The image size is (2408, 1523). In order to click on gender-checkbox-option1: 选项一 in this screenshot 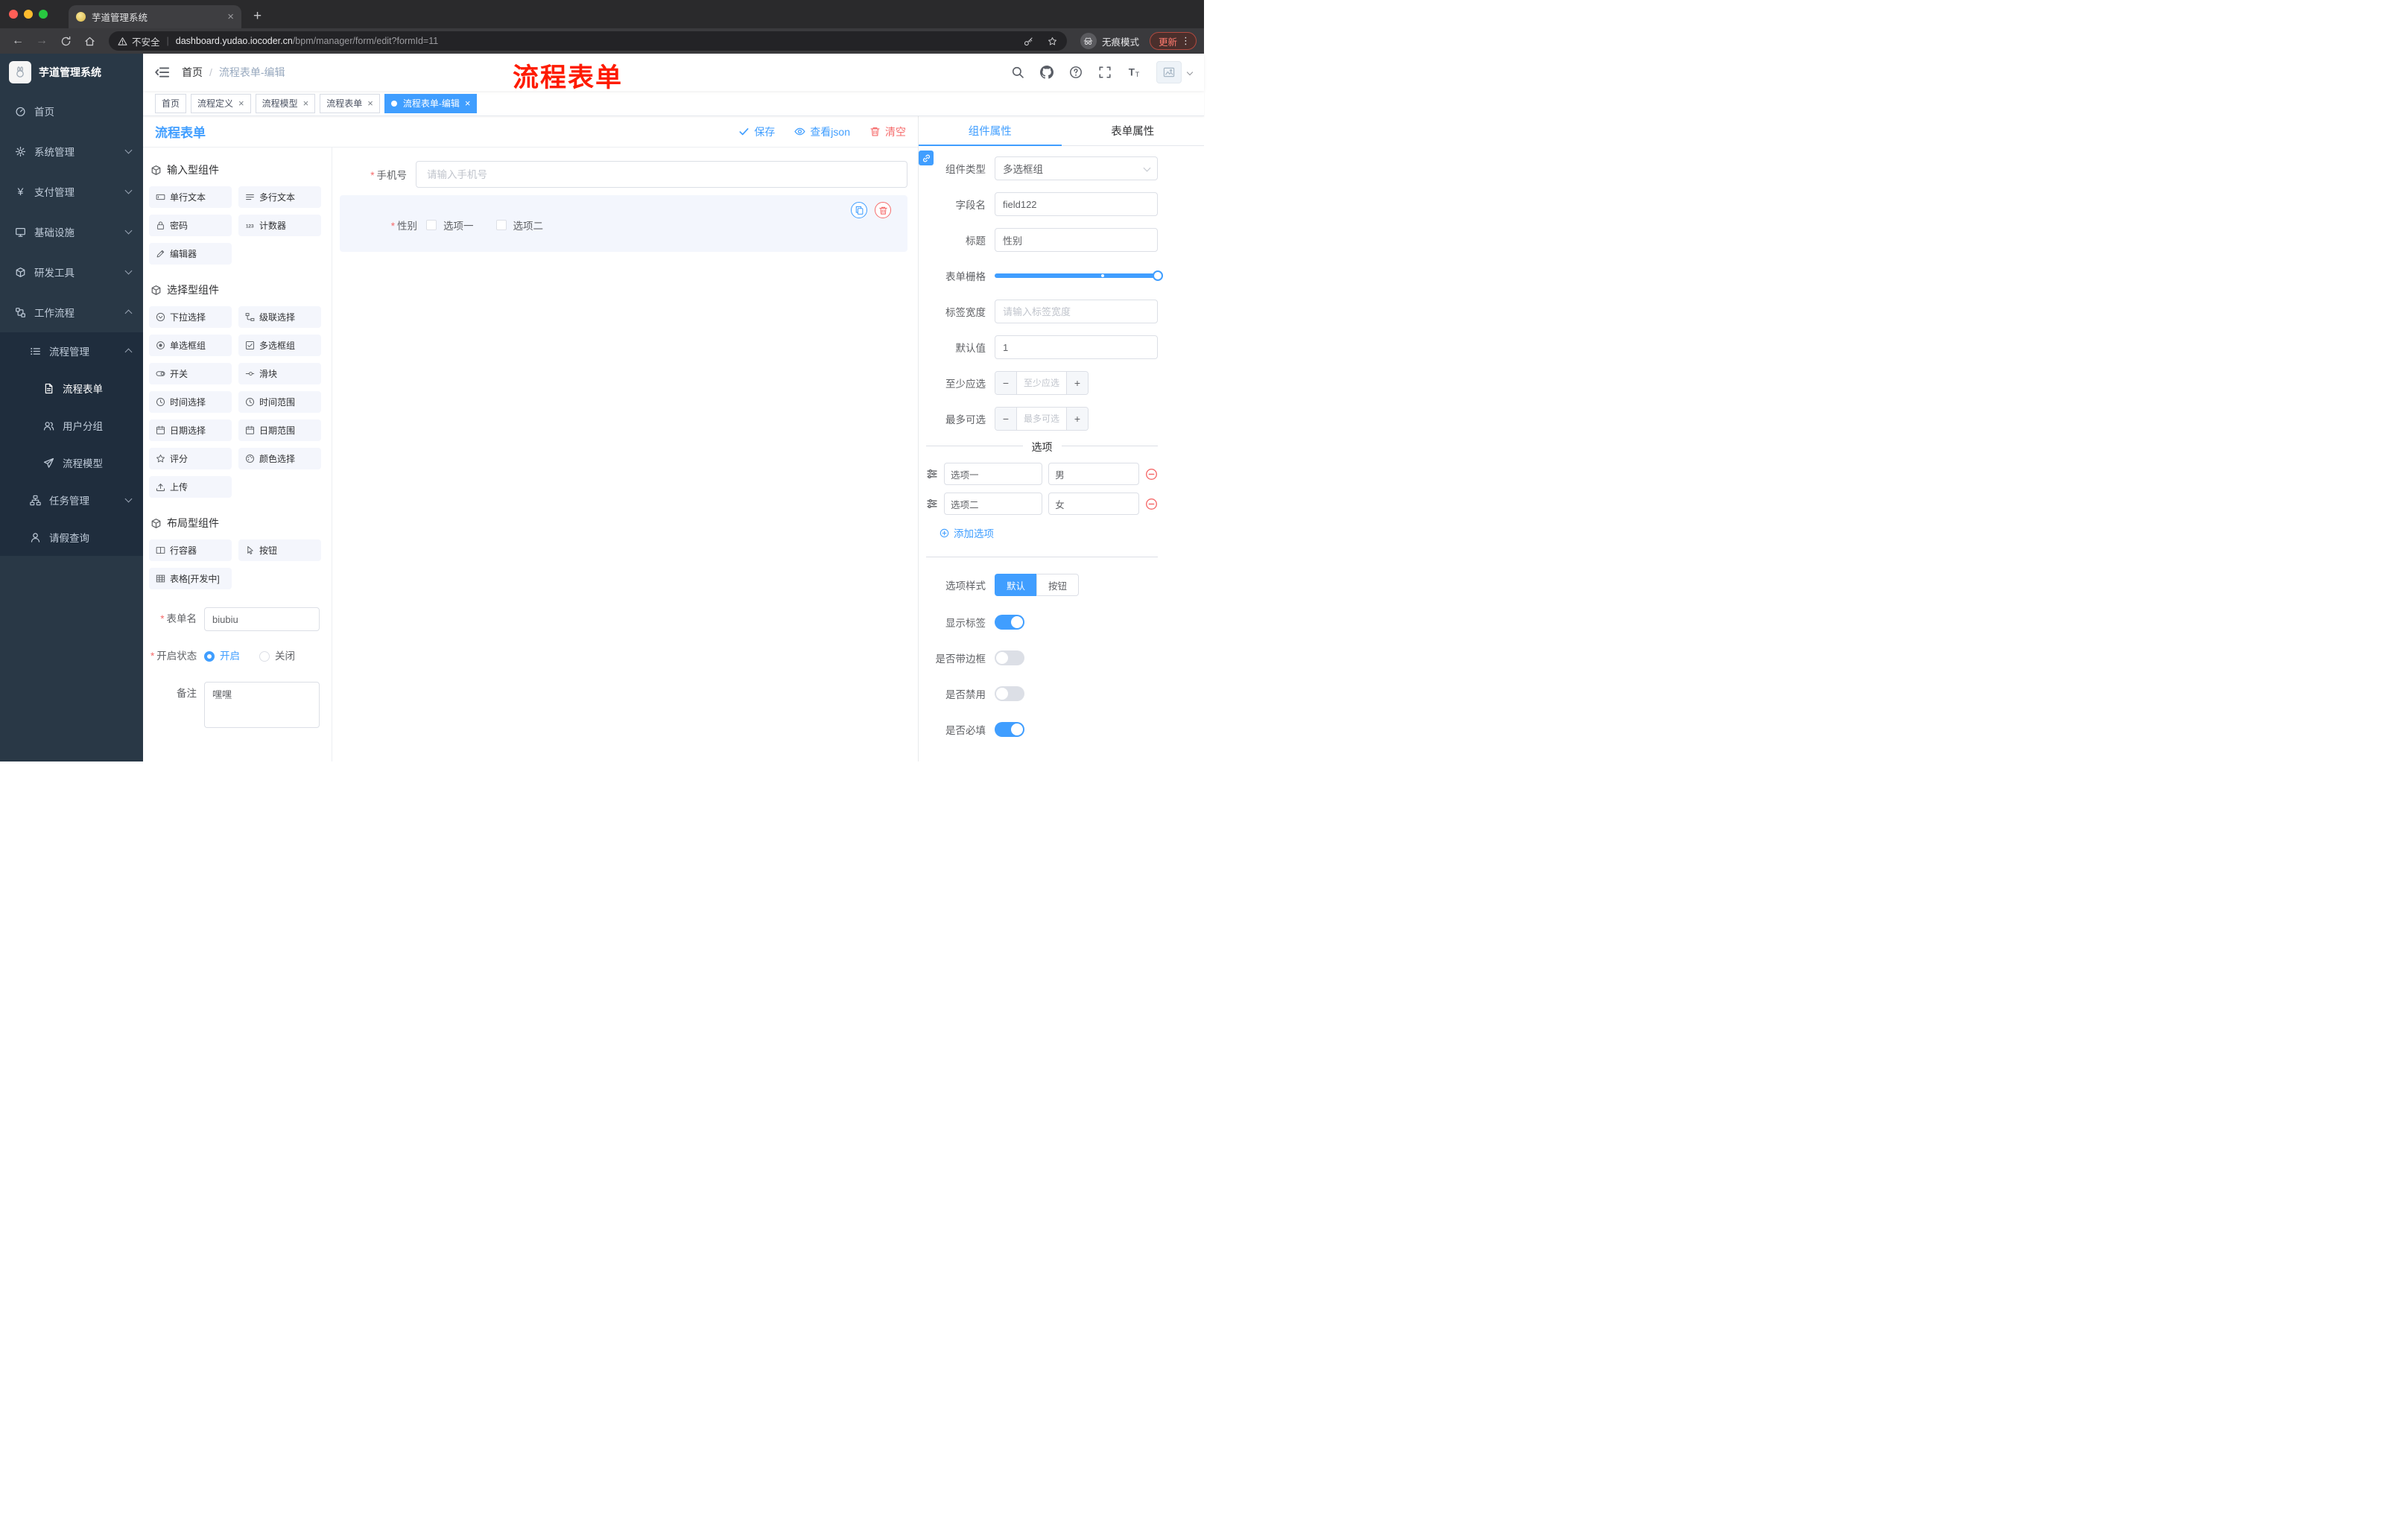, I will do `click(450, 225)`.